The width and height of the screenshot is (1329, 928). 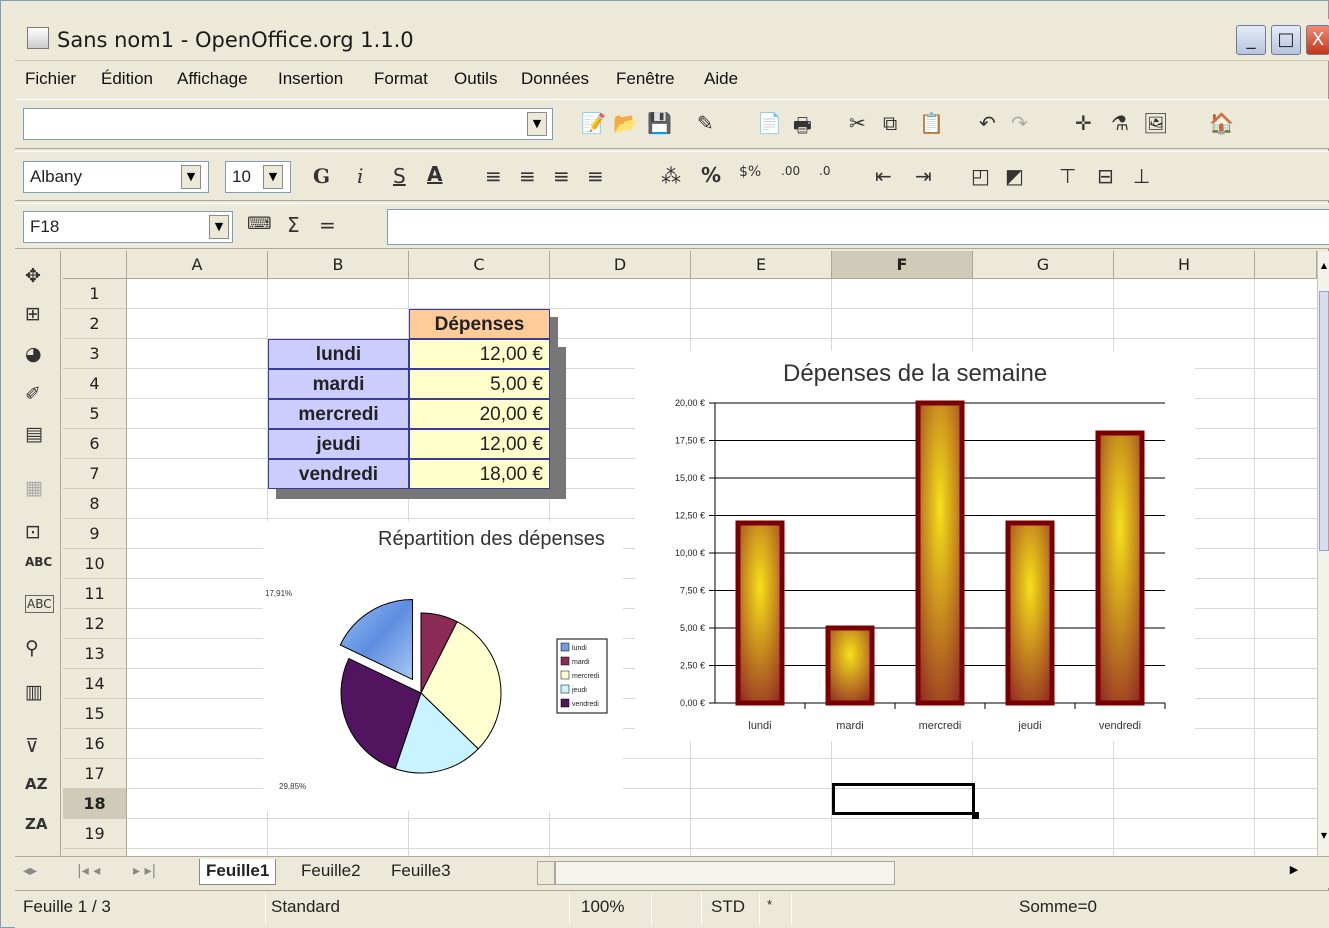 I want to click on menu-fenetre: Fenêtre, so click(x=645, y=79).